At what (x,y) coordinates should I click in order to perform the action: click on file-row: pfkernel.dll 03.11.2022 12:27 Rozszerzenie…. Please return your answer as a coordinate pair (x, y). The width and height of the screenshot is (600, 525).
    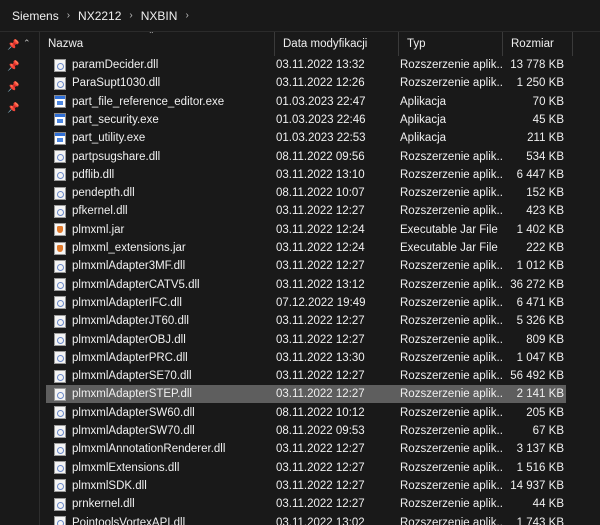
    Looking at the image, I should click on (306, 211).